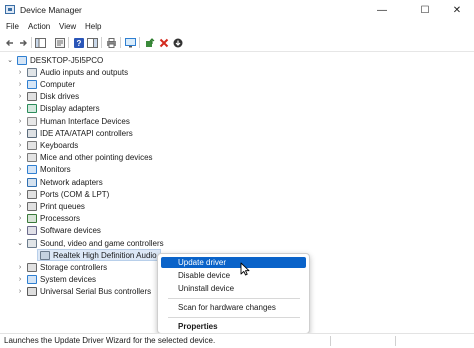 This screenshot has height=348, width=474. Describe the element at coordinates (40, 42) in the screenshot. I see `show-hide-console-tree-icon` at that location.